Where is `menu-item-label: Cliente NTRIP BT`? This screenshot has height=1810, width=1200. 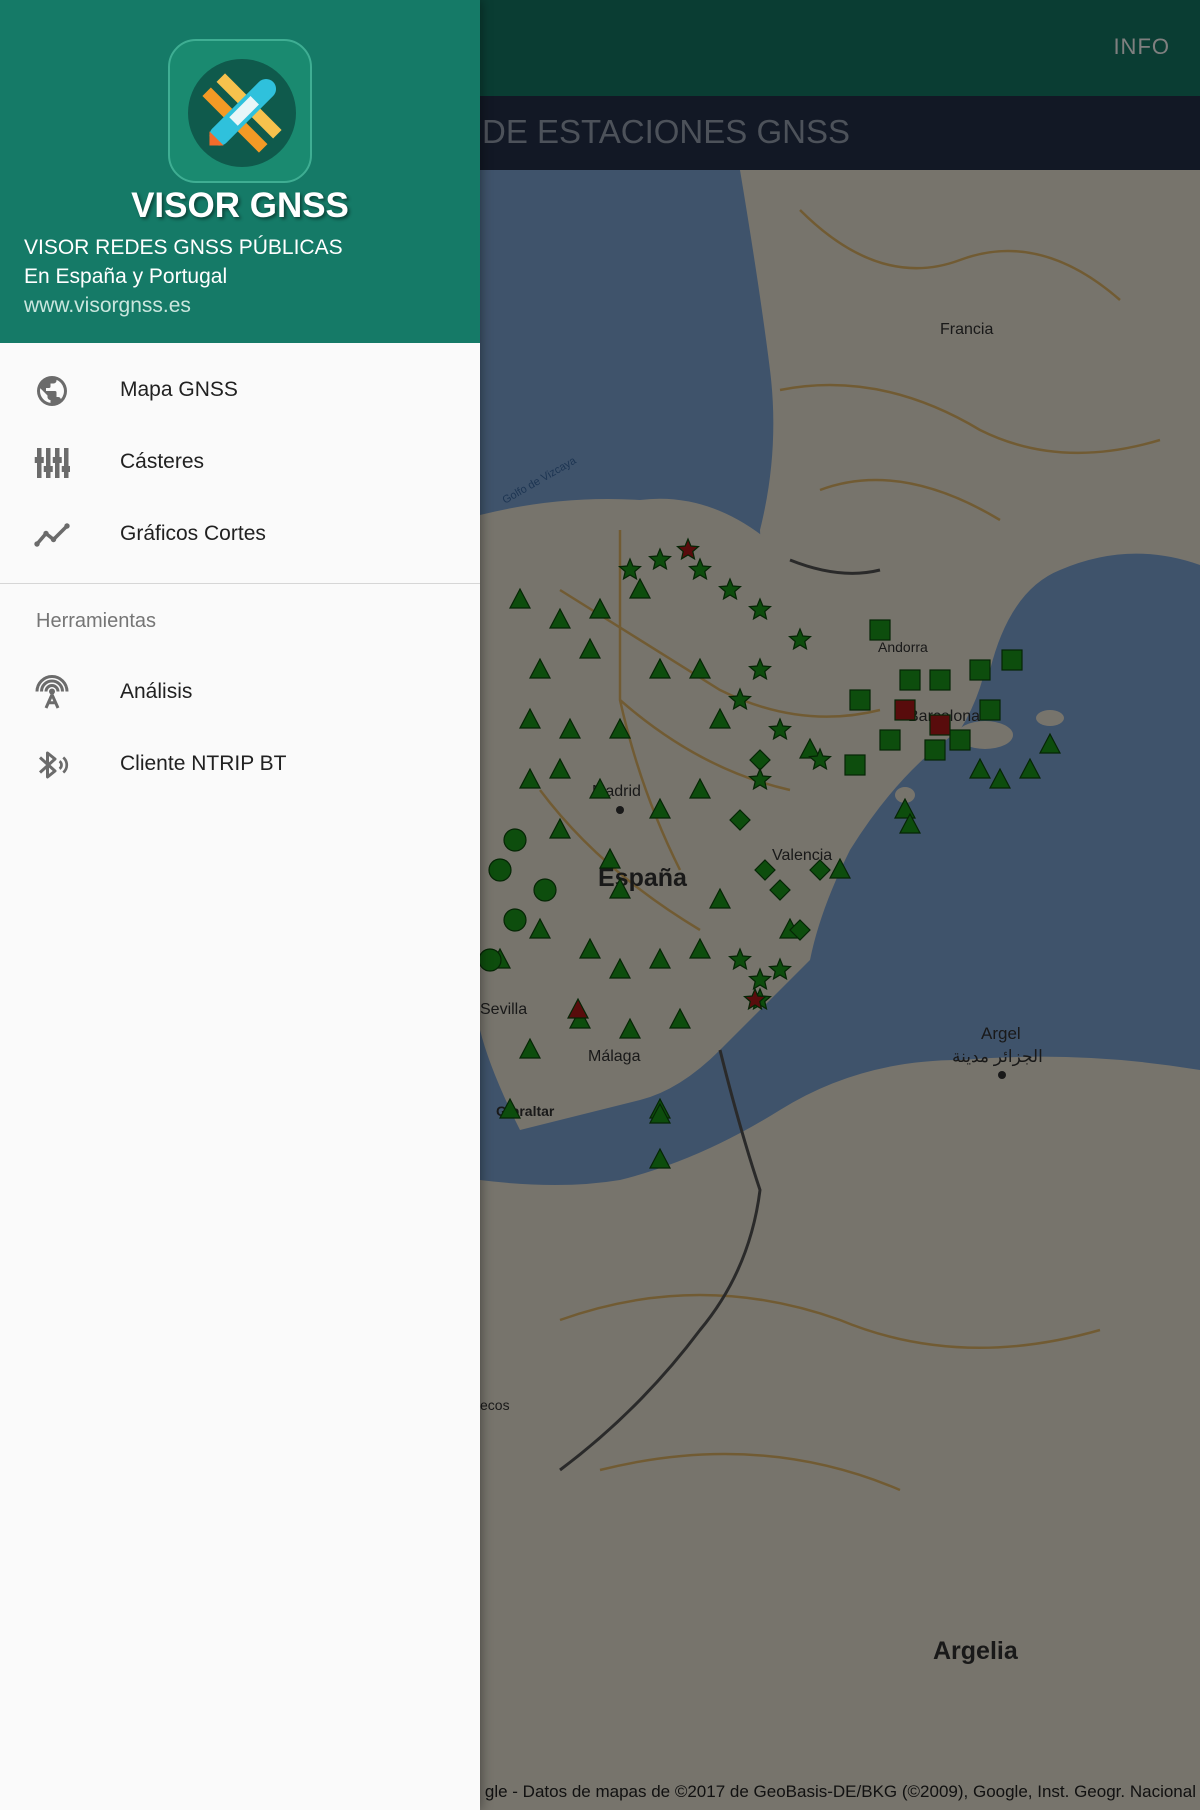
menu-item-label: Cliente NTRIP BT is located at coordinates (203, 763).